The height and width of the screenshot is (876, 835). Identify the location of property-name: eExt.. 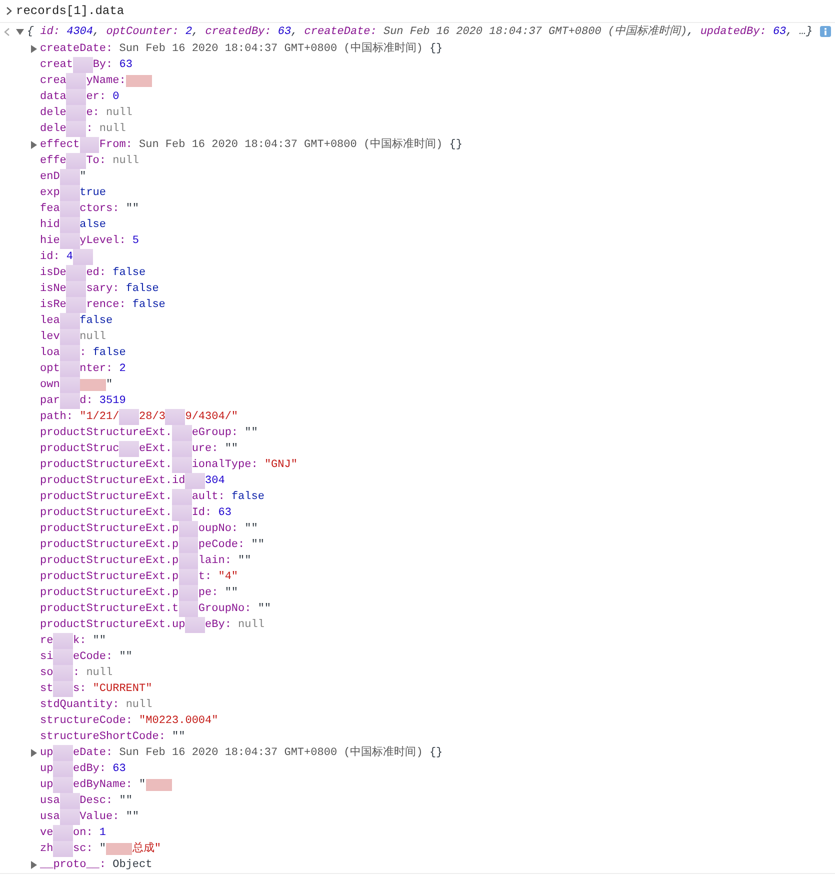
(155, 449).